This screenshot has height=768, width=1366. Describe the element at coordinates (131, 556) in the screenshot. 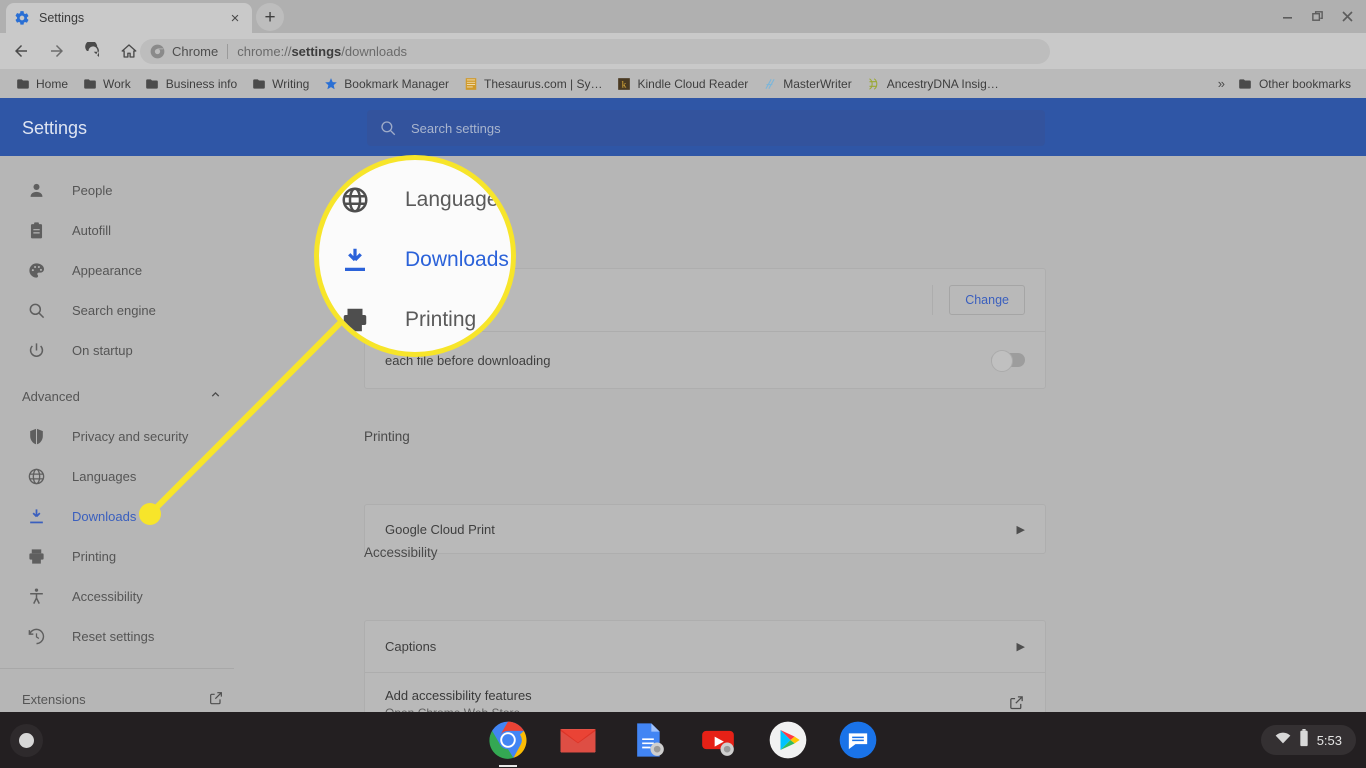

I see `sidebar-item-printing: Printing` at that location.